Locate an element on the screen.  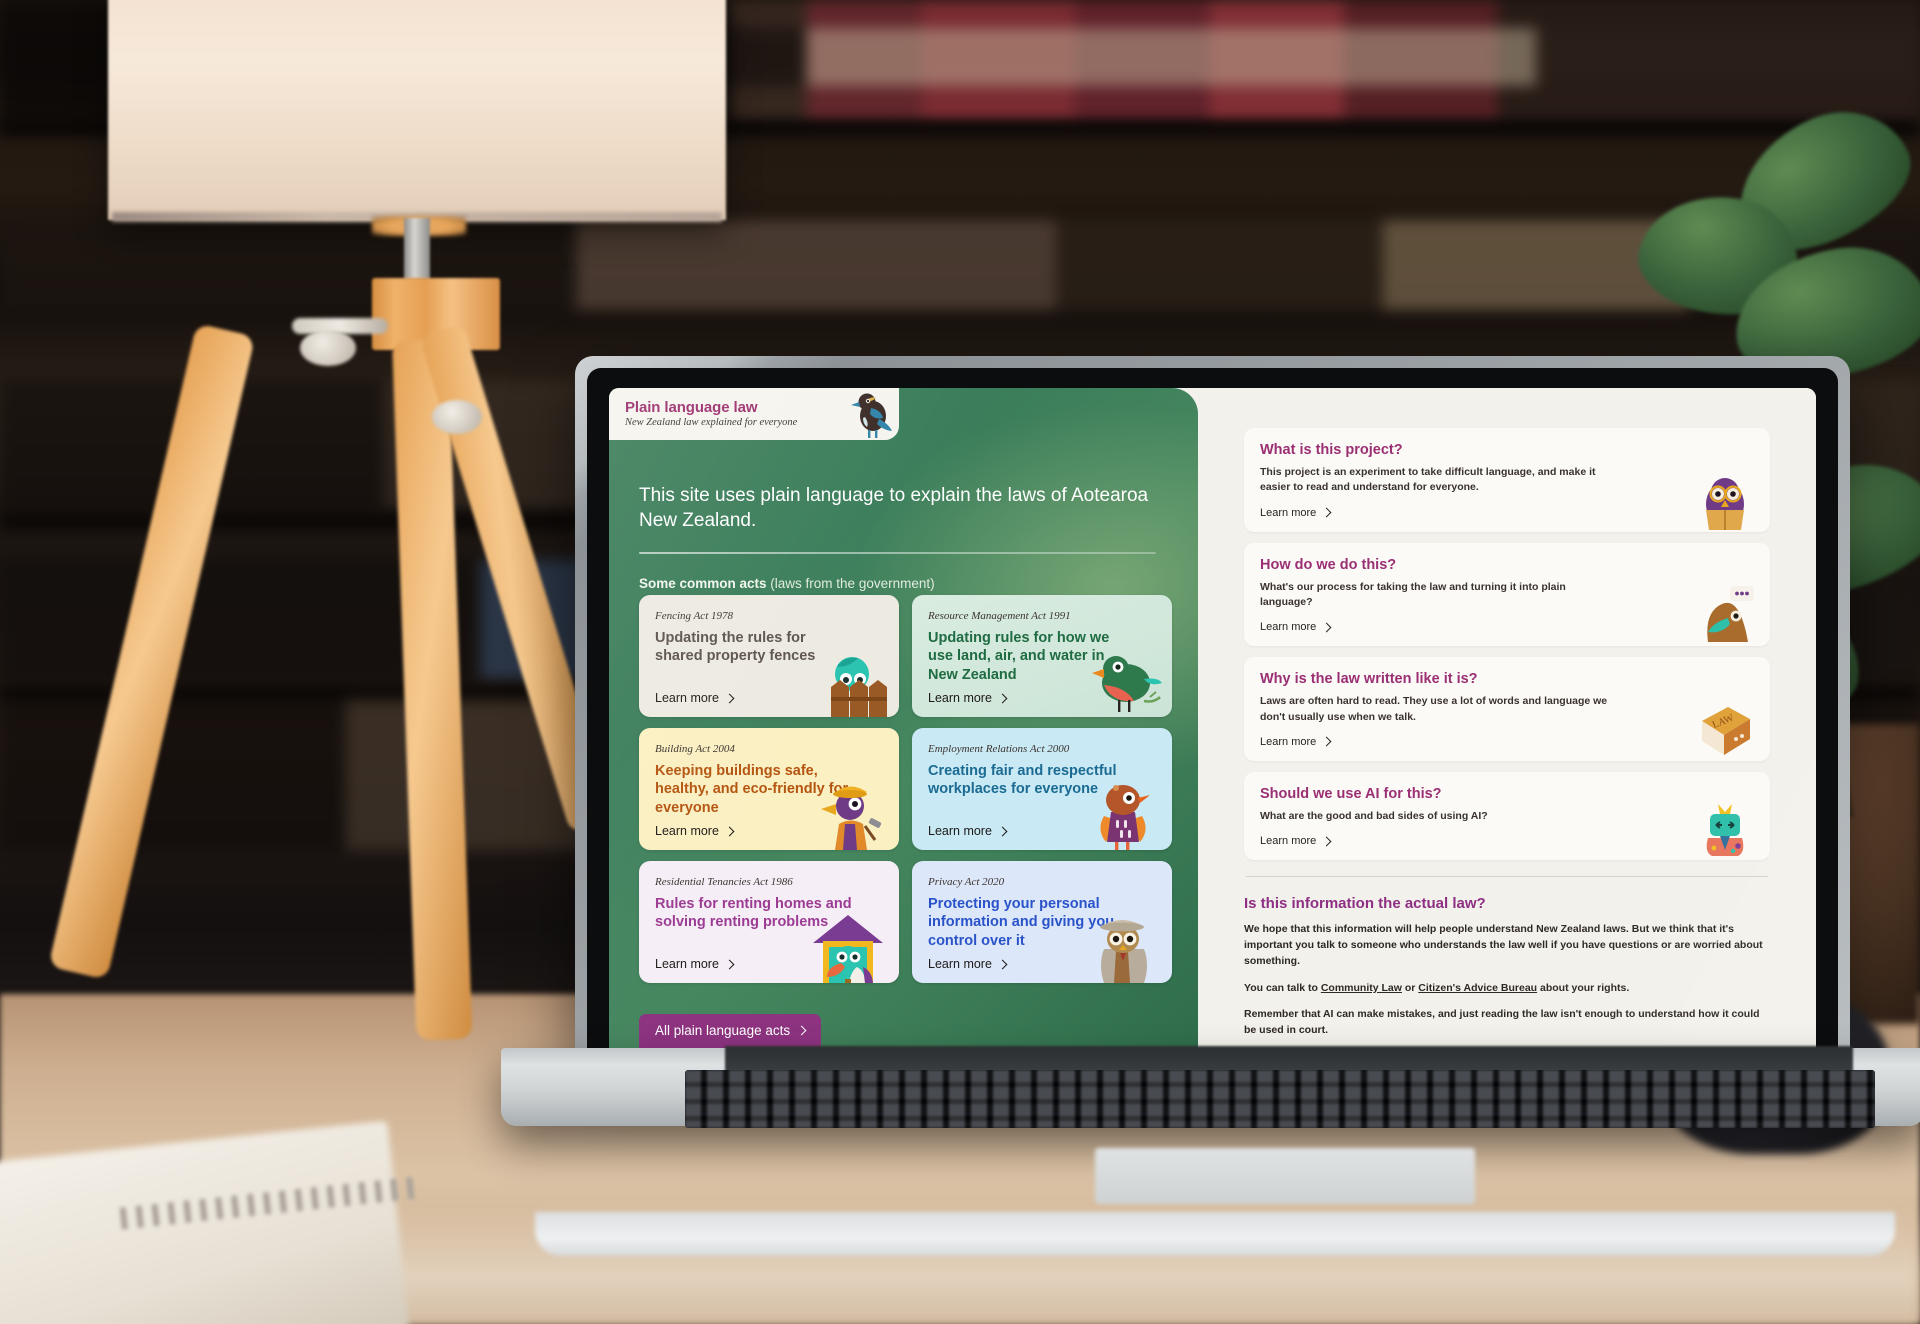
all-acts-label: All plain language acts is located at coordinates (723, 1030).